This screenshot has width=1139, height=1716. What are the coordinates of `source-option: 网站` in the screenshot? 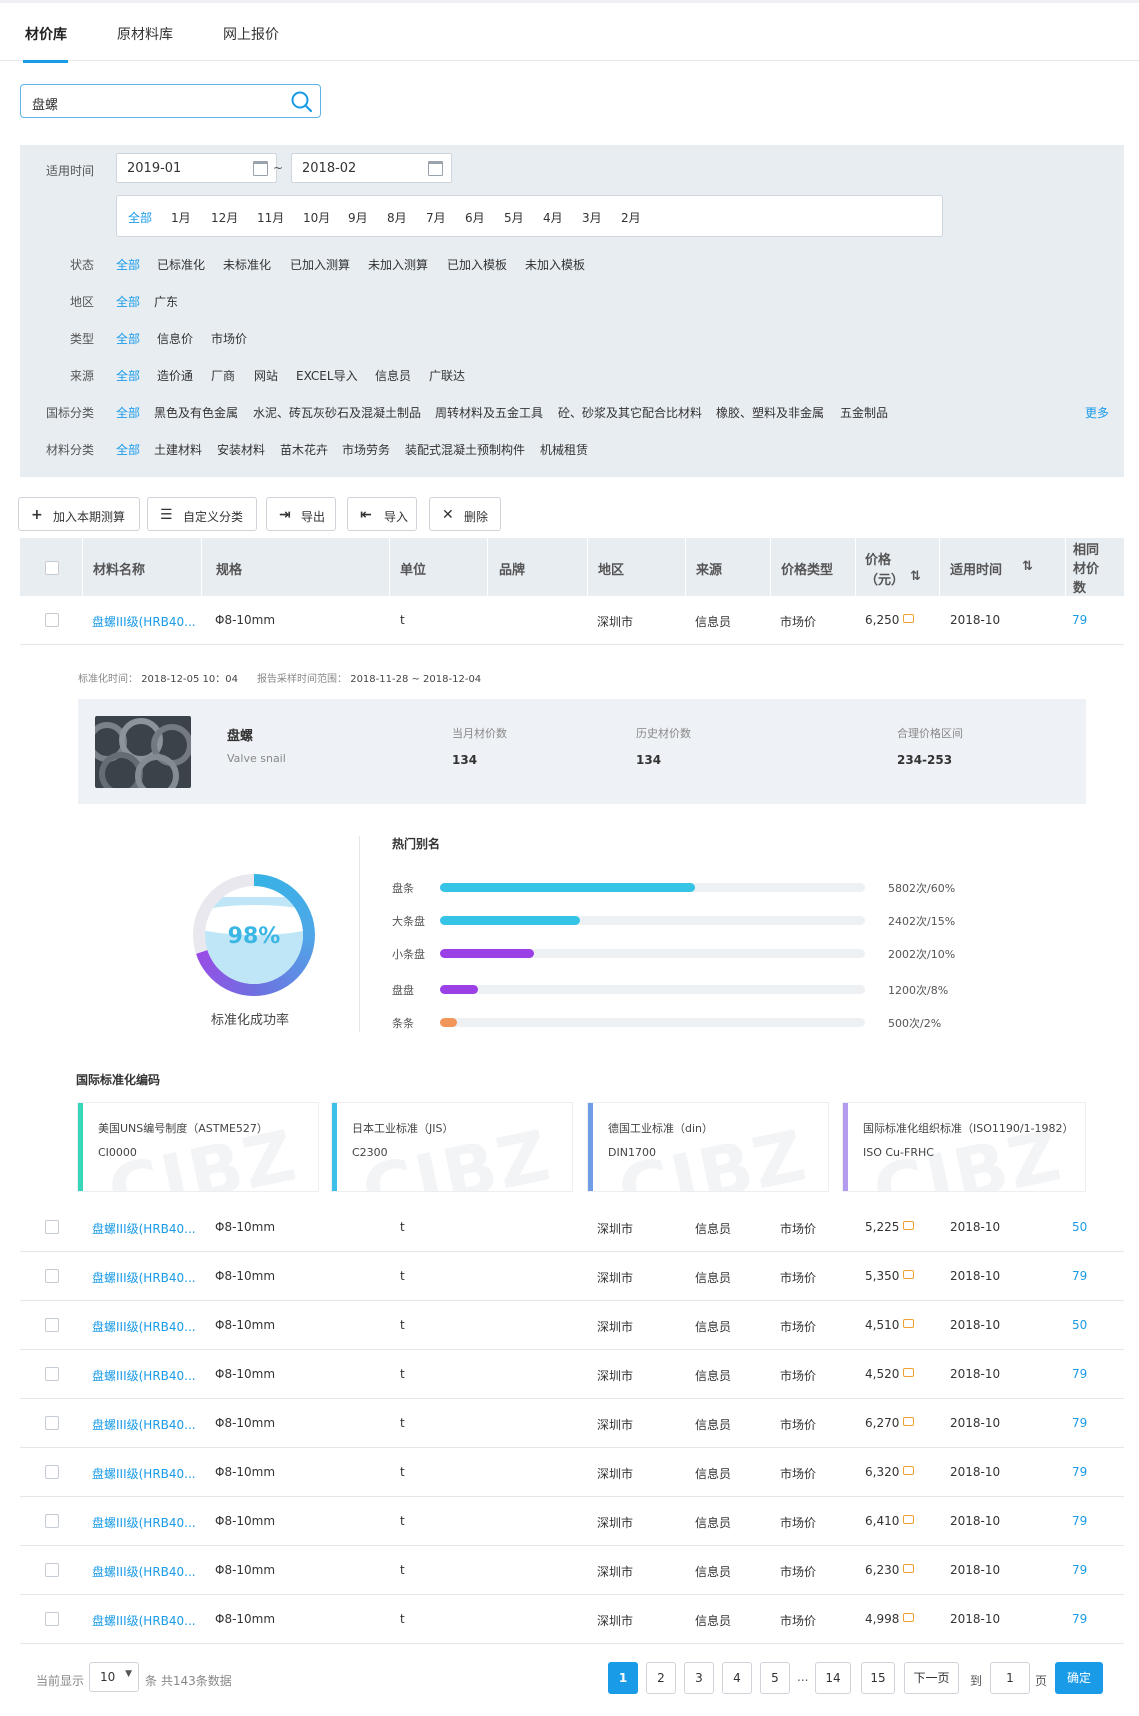 It's located at (266, 375).